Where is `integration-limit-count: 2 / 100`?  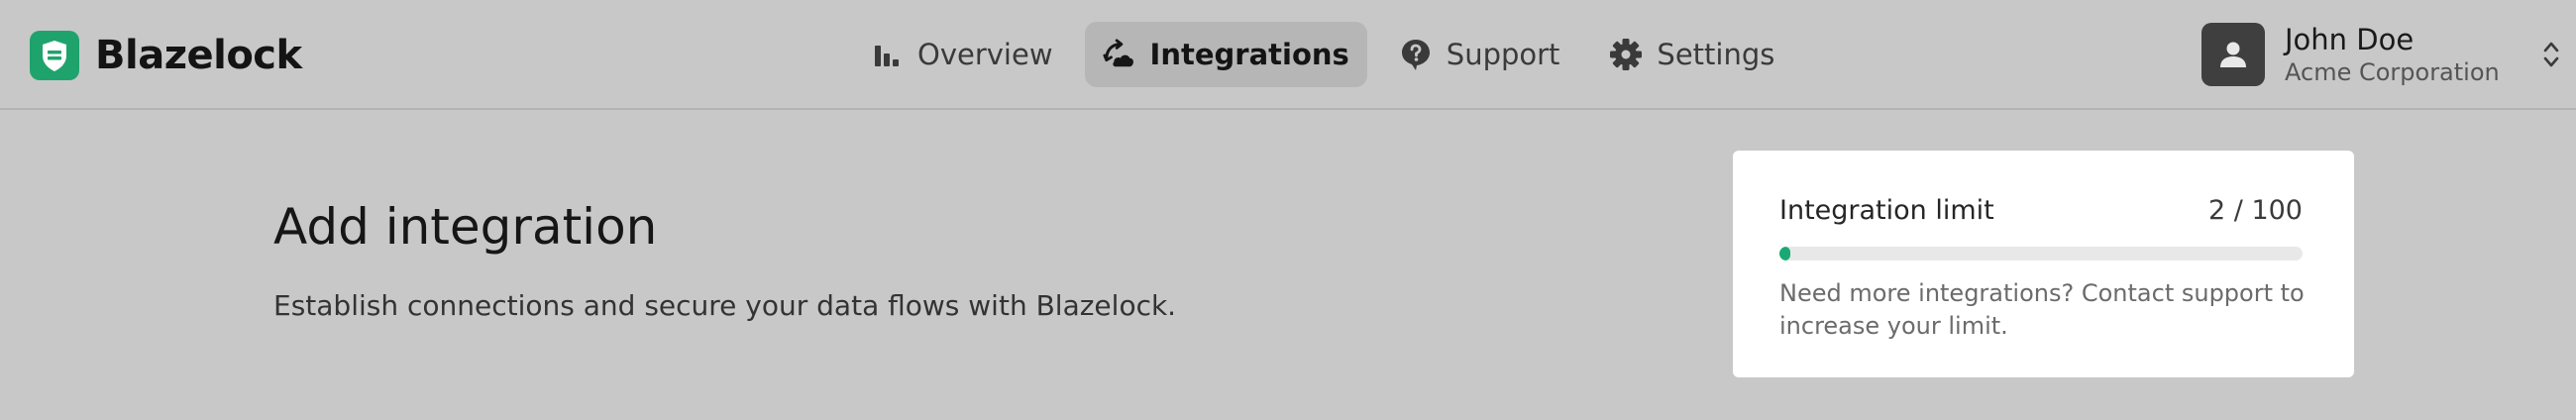 integration-limit-count: 2 / 100 is located at coordinates (2255, 210).